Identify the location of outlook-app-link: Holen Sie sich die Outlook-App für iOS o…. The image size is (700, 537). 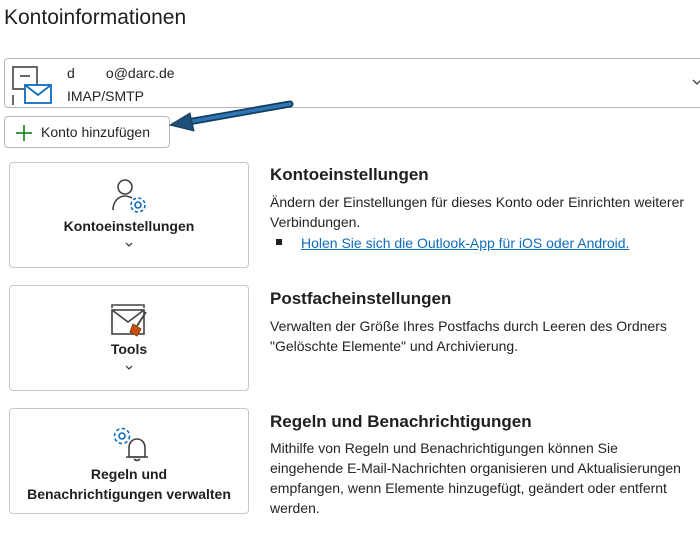
(465, 243).